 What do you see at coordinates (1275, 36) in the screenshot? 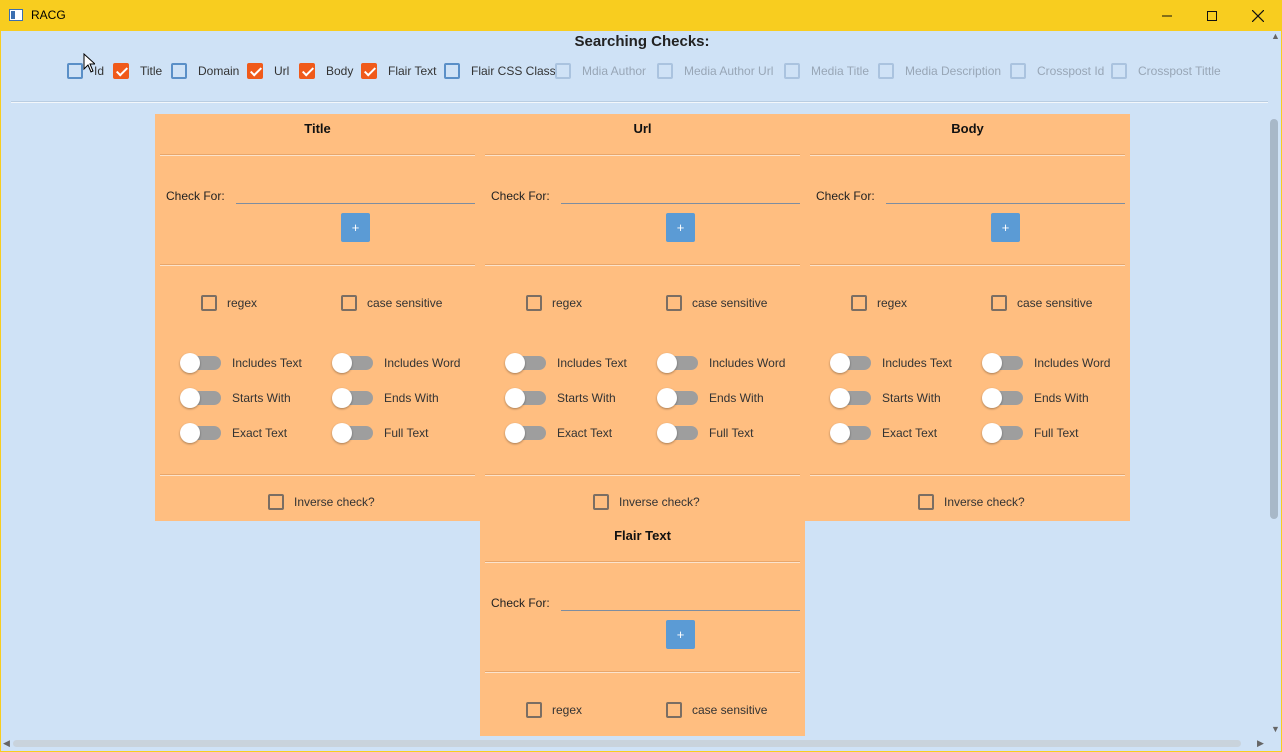
I see `scroll-up-icon: ▲` at bounding box center [1275, 36].